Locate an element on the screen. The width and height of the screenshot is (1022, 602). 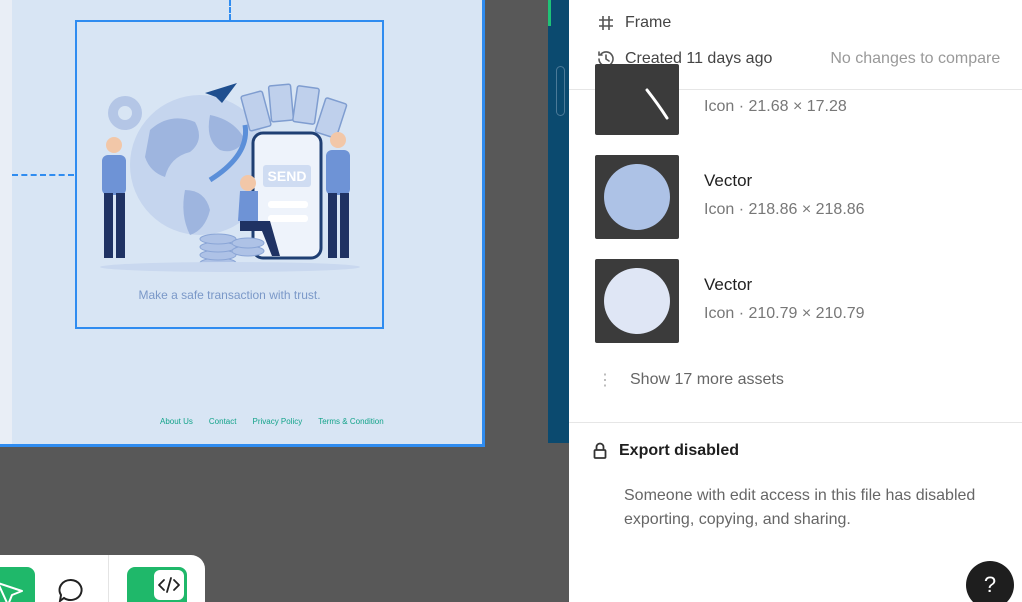
export-title: Export disabled is located at coordinates (679, 450).